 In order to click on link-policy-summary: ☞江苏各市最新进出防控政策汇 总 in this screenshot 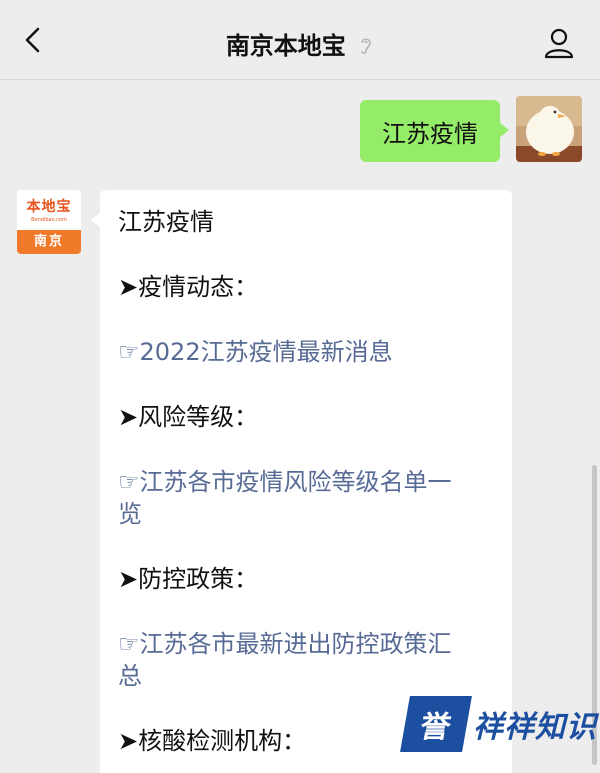, I will do `click(306, 660)`.